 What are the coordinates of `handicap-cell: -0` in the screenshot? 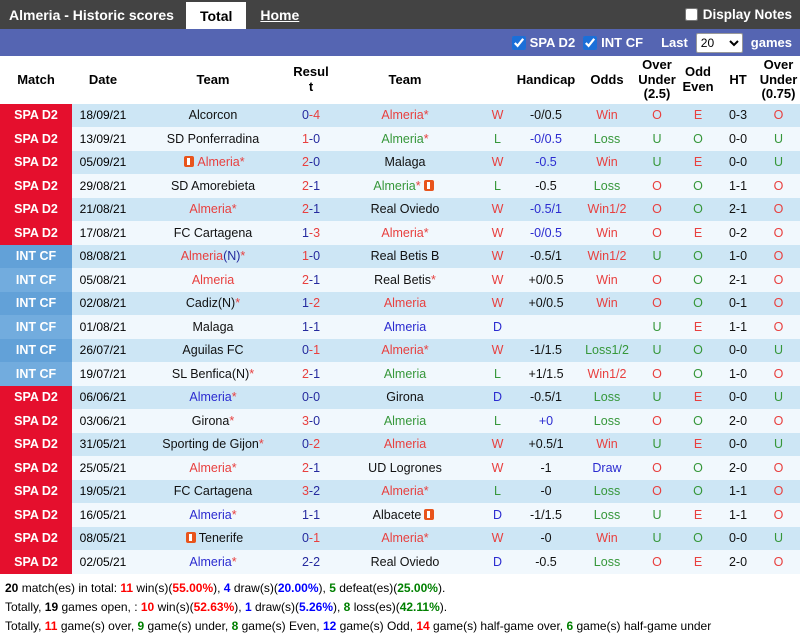 It's located at (546, 491).